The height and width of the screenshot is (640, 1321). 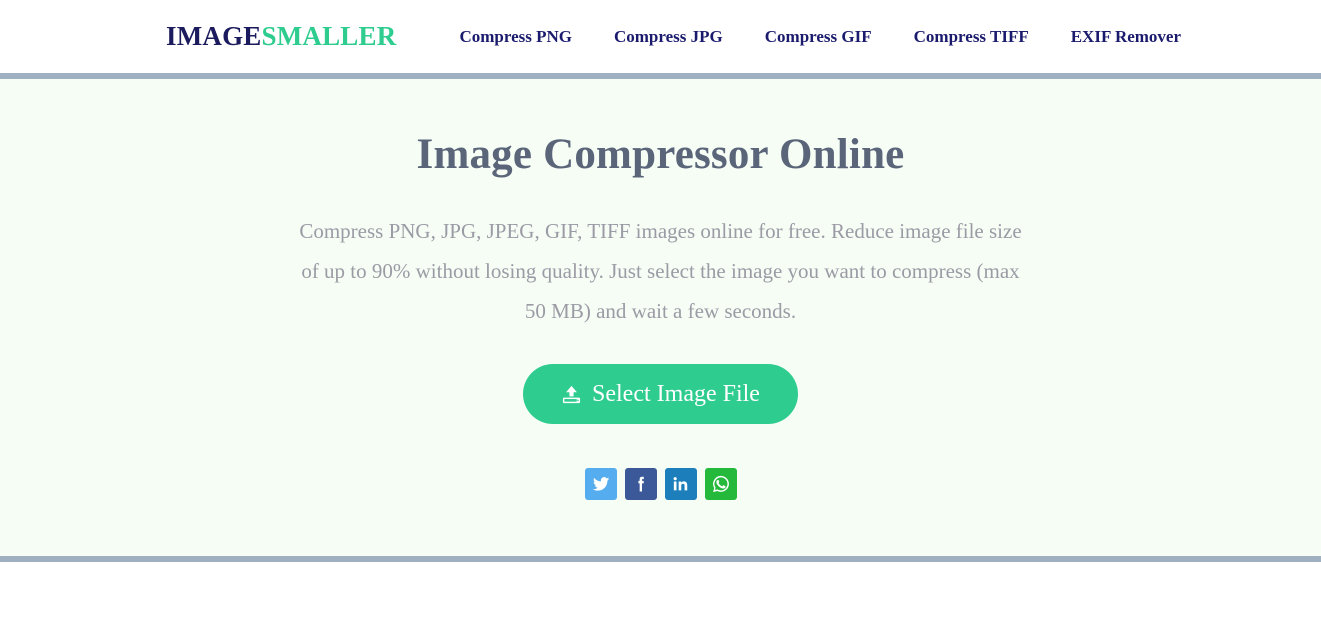 I want to click on logo-text-smaller: SMALLER, so click(x=329, y=36).